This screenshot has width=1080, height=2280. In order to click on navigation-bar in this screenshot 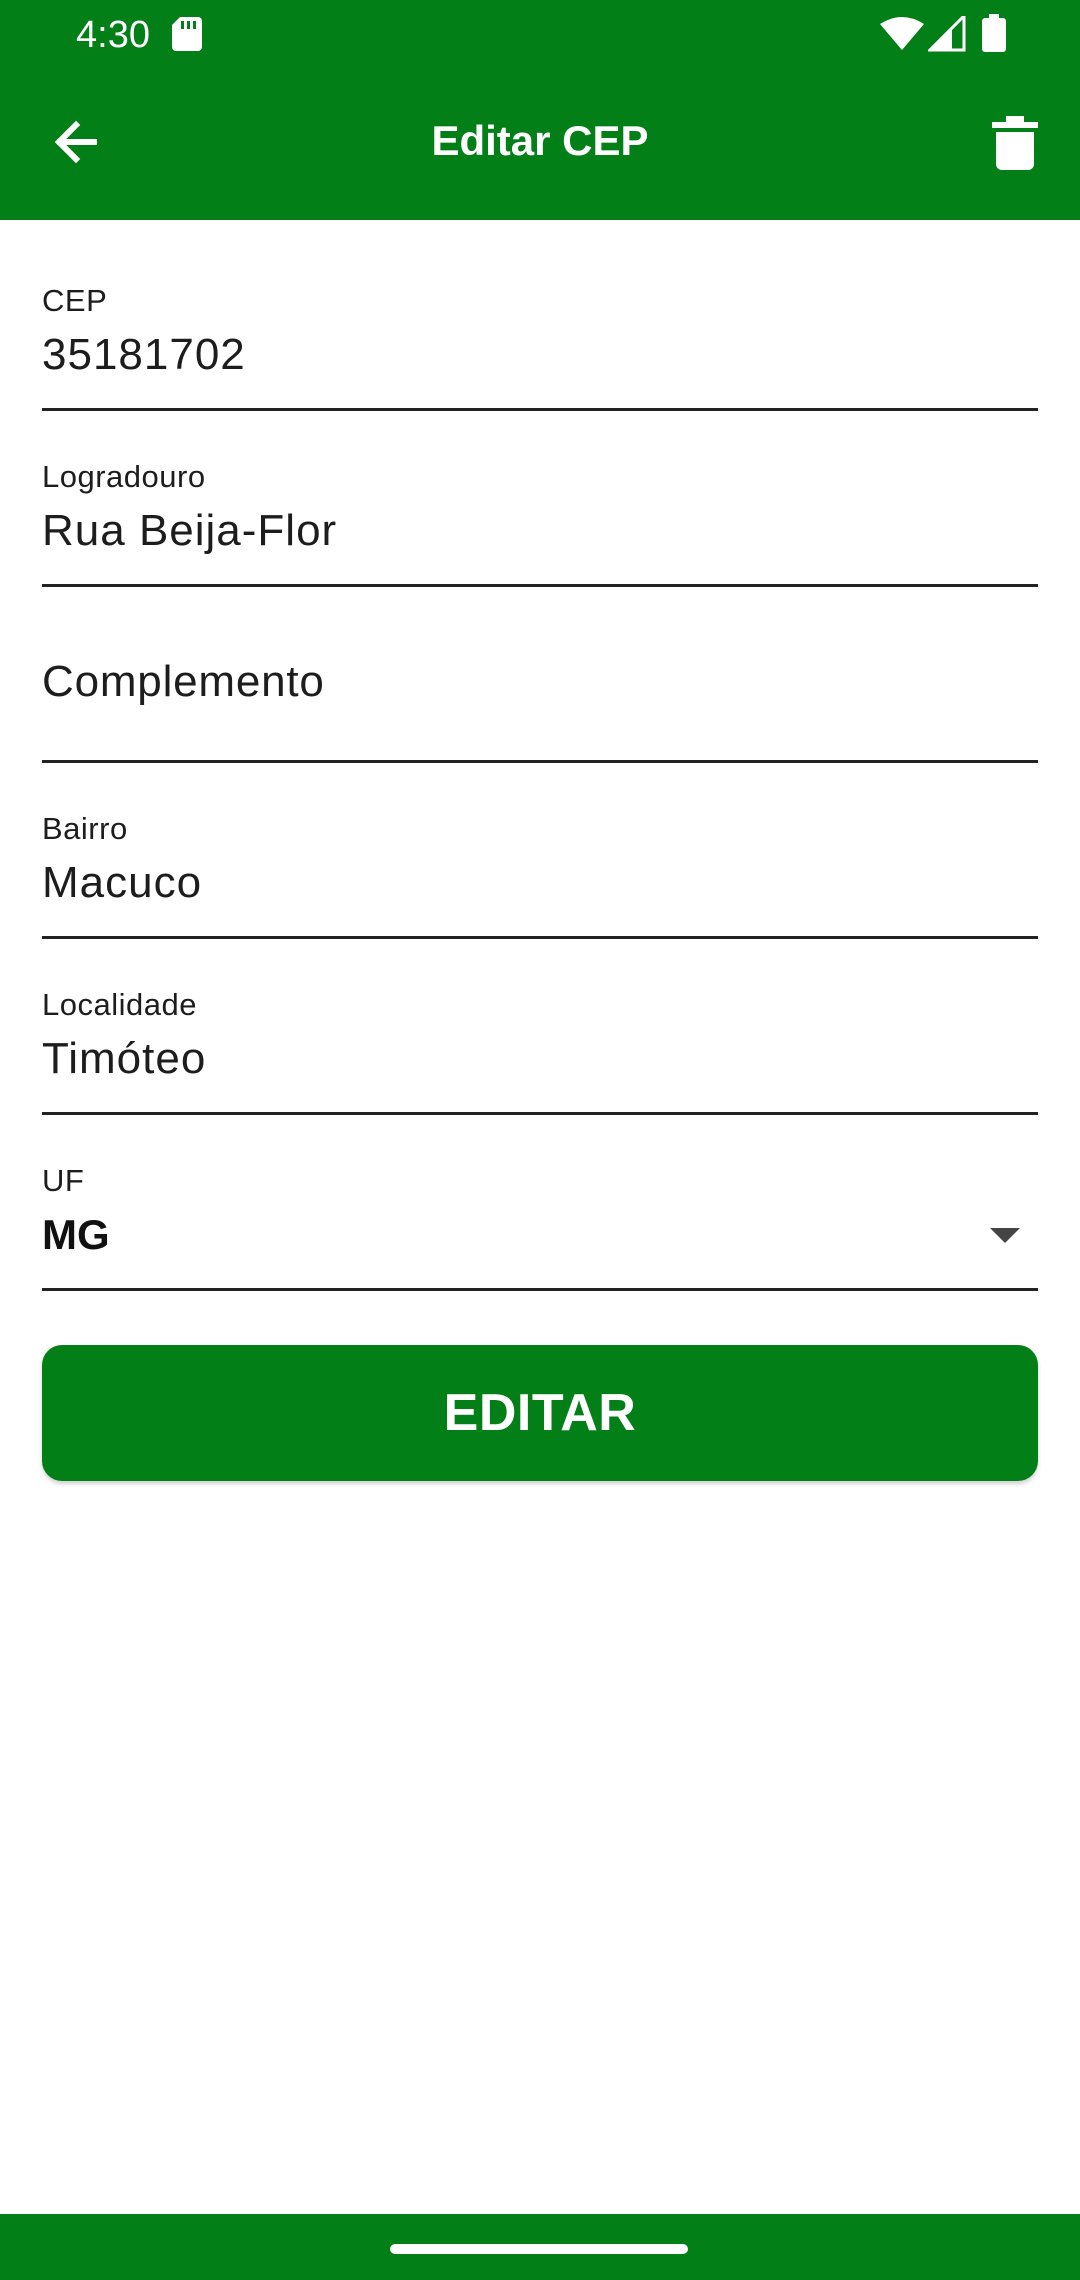, I will do `click(540, 2247)`.